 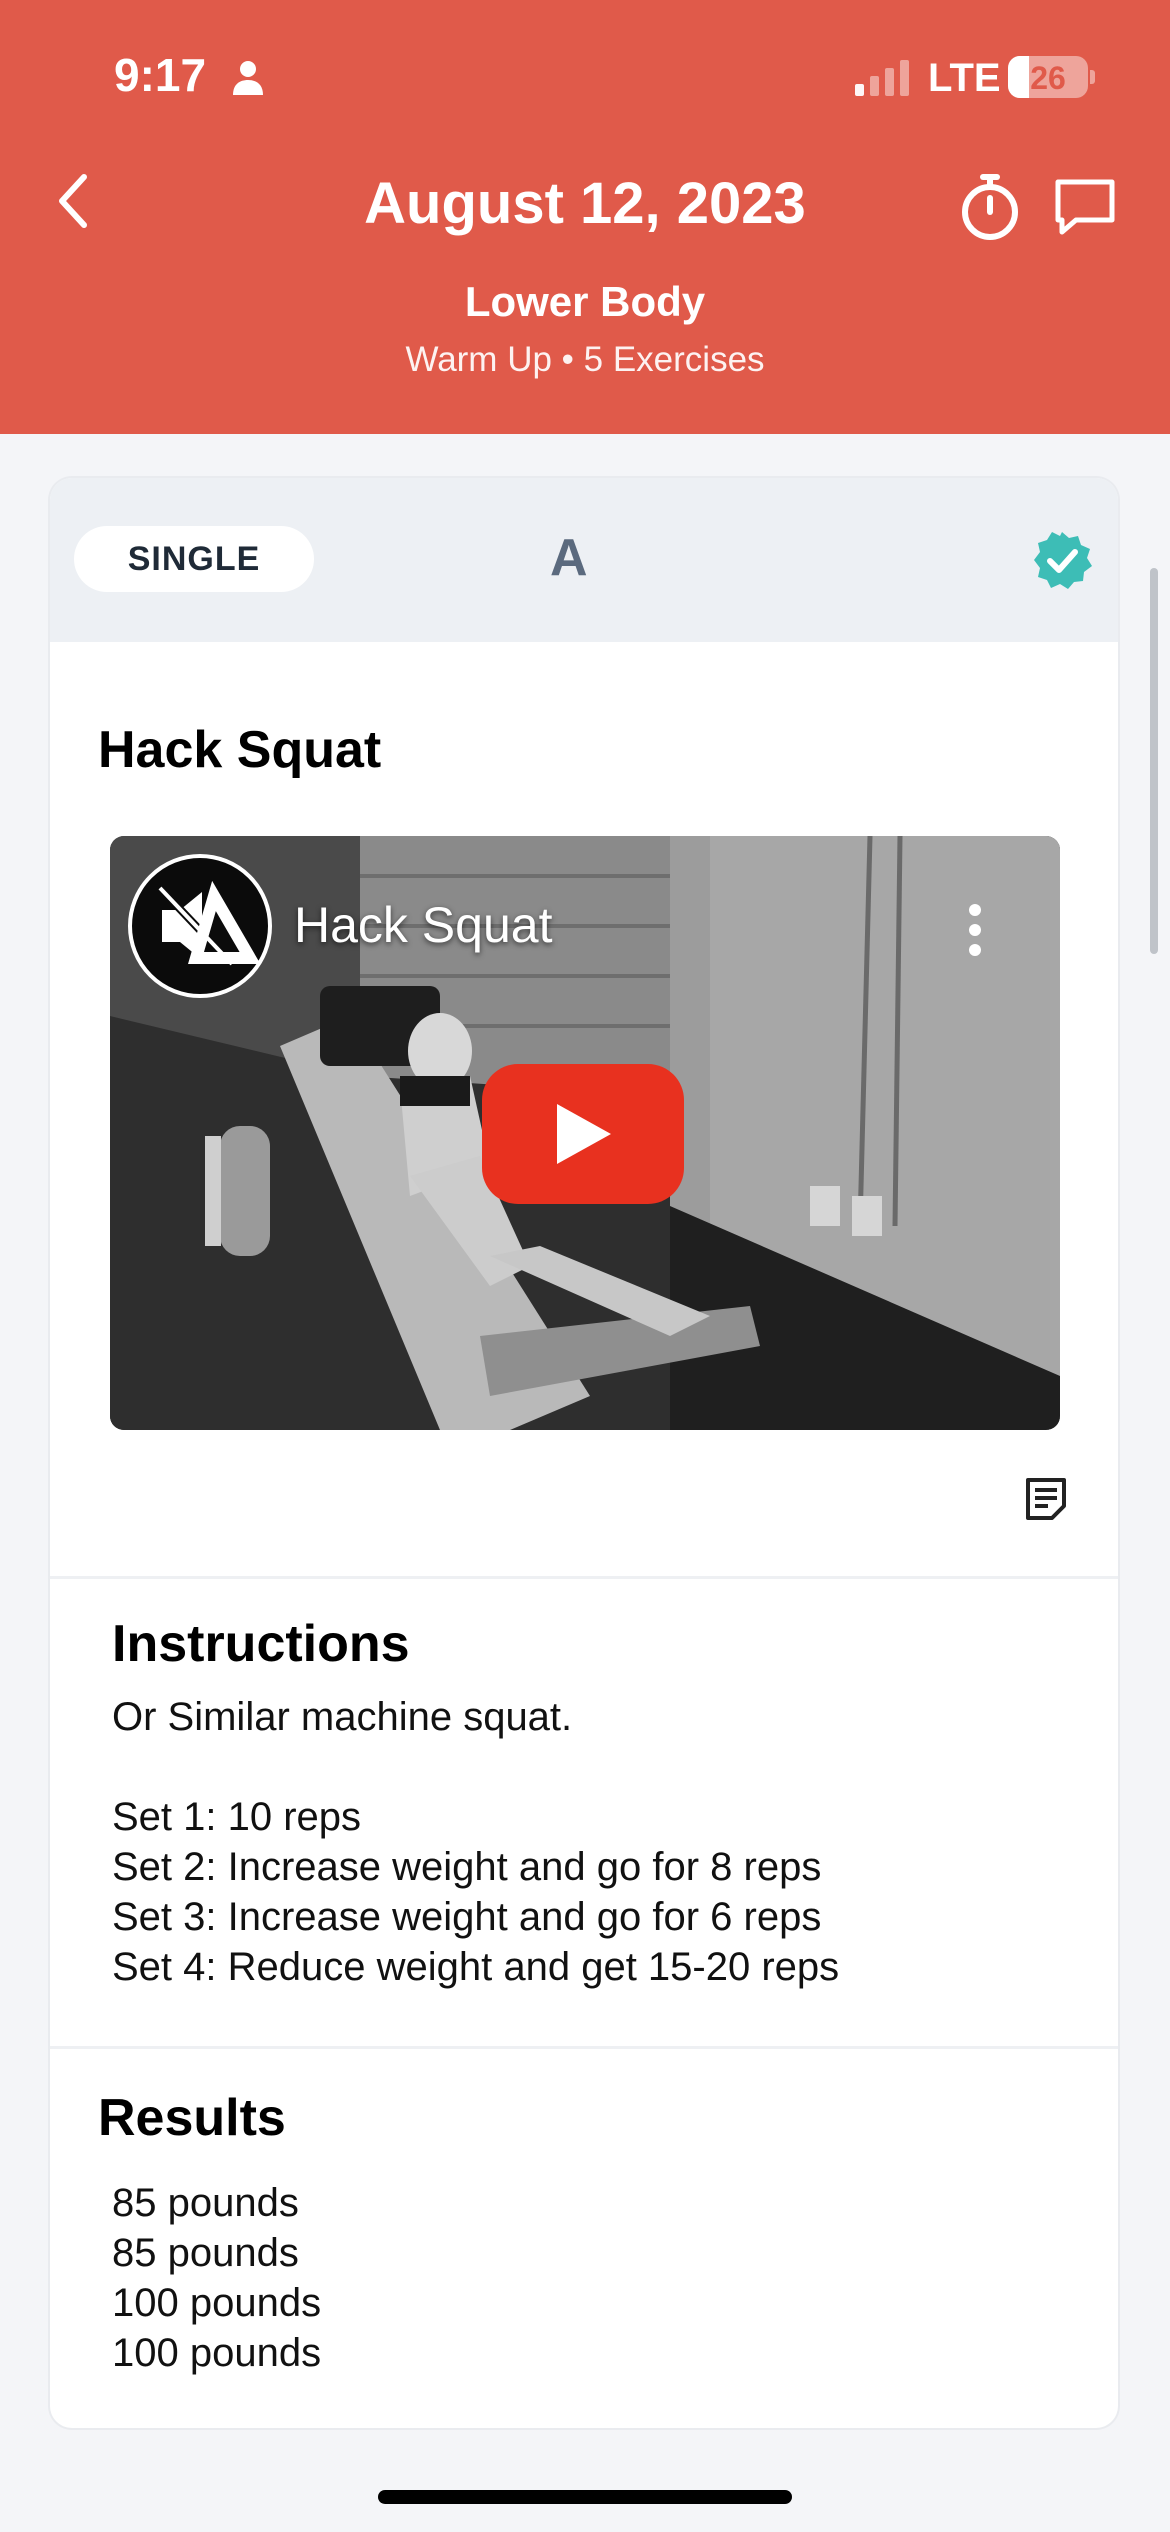 What do you see at coordinates (1062, 560) in the screenshot?
I see `check-badge-icon` at bounding box center [1062, 560].